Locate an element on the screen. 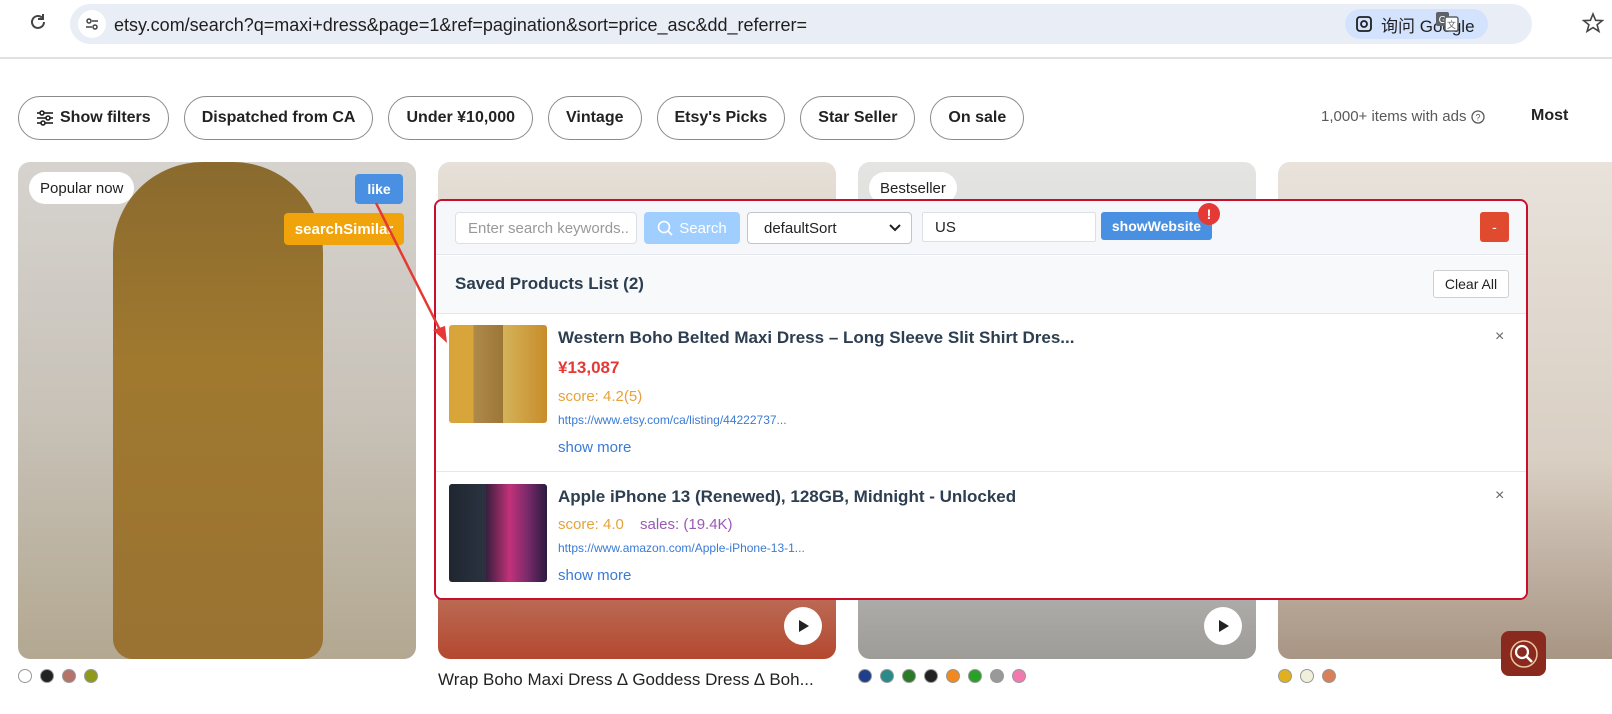 Image resolution: width=1612 pixels, height=714 pixels. filter-chip-etsys-picks: Etsy's Picks is located at coordinates (721, 118).